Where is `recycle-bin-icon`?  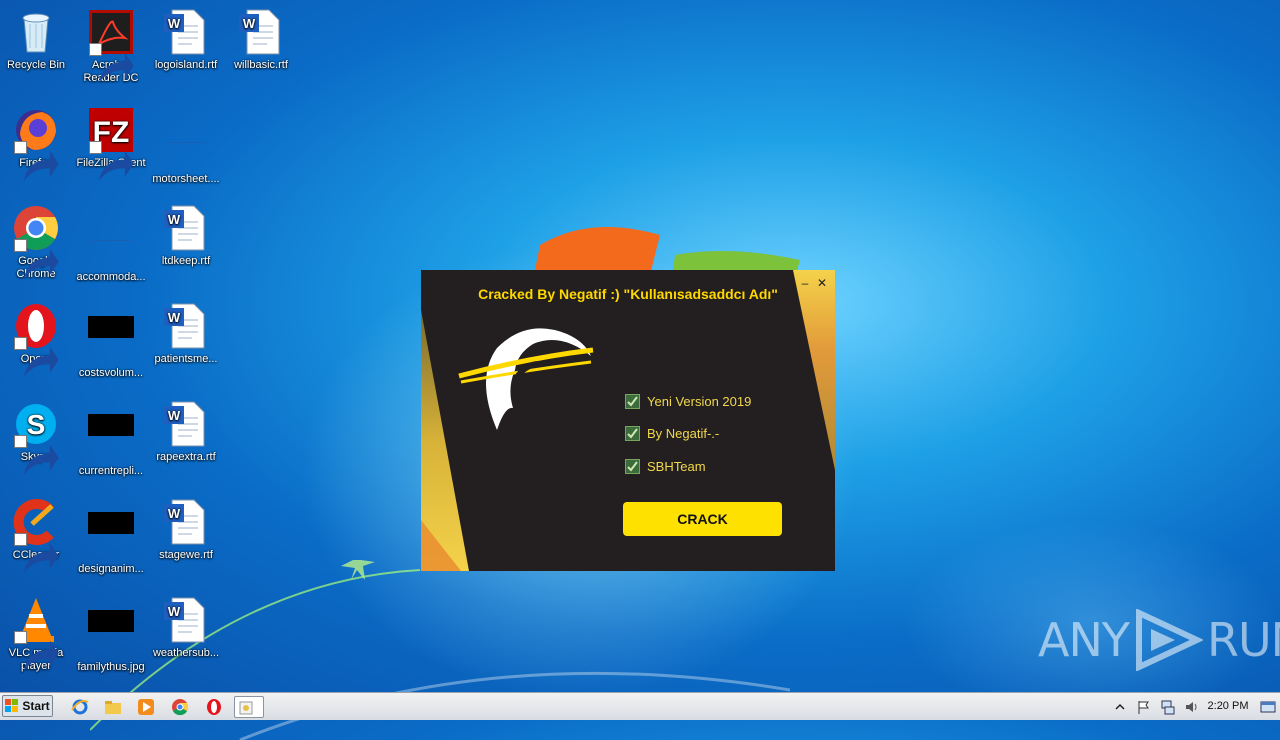 recycle-bin-icon is located at coordinates (36, 33).